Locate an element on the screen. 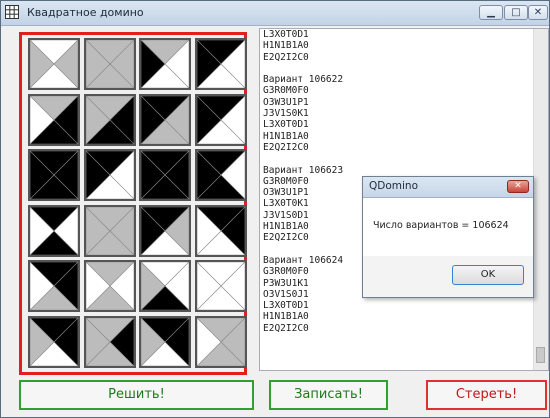 Image resolution: width=550 pixels, height=418 pixels. maximize-icon: □ is located at coordinates (516, 12).